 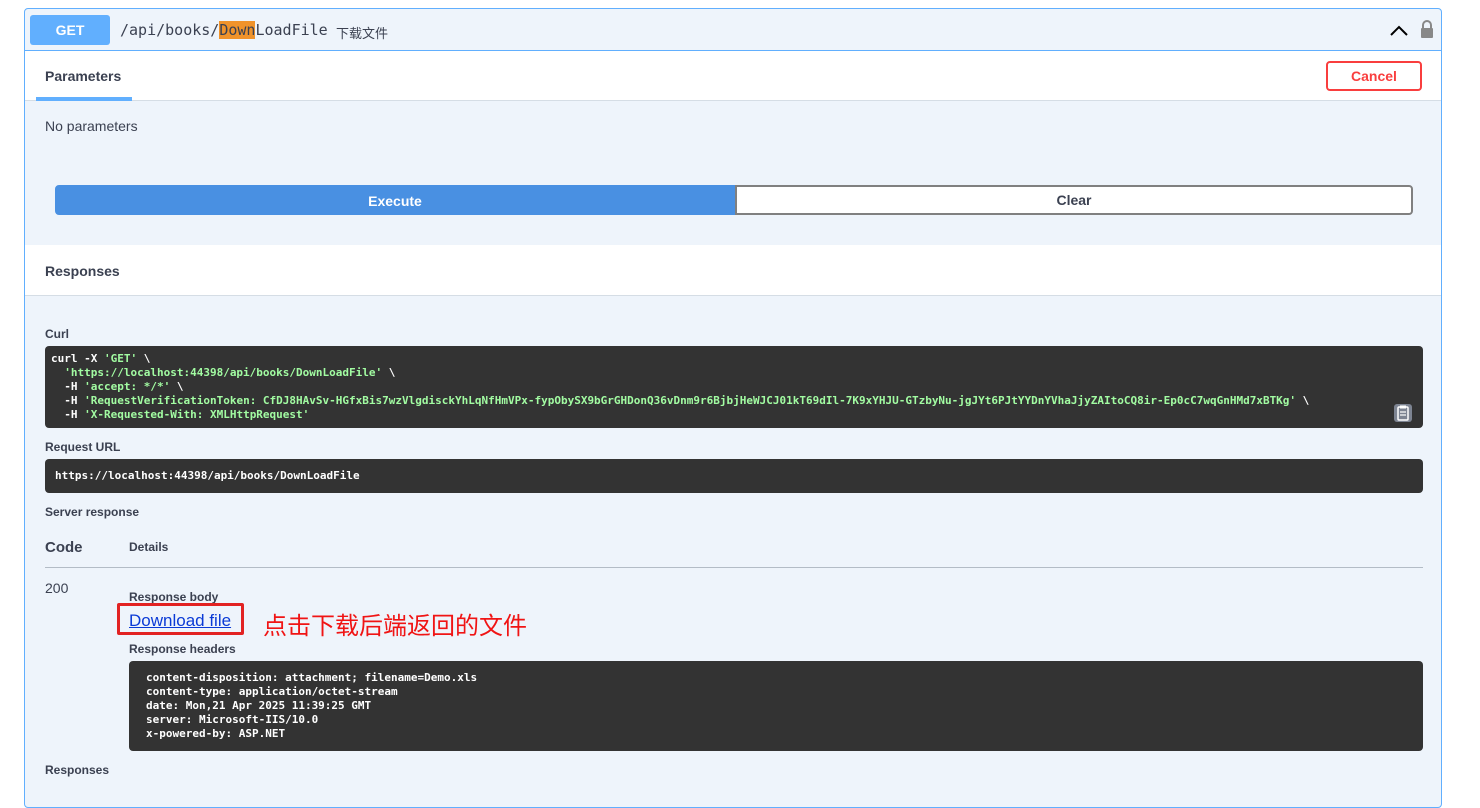 What do you see at coordinates (170, 30) in the screenshot?
I see `path-prefix: /api/books/` at bounding box center [170, 30].